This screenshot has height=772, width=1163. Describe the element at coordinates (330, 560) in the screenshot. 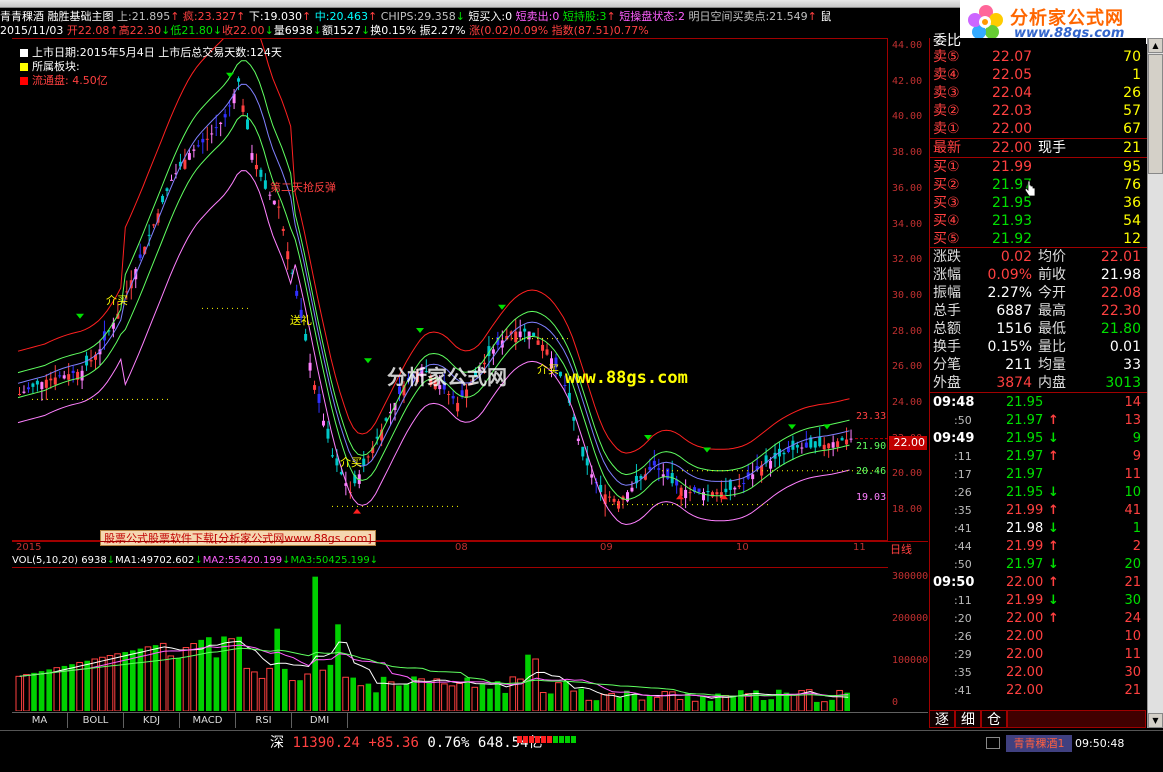

I see `vol-header-seg: MA3:50425.199` at that location.